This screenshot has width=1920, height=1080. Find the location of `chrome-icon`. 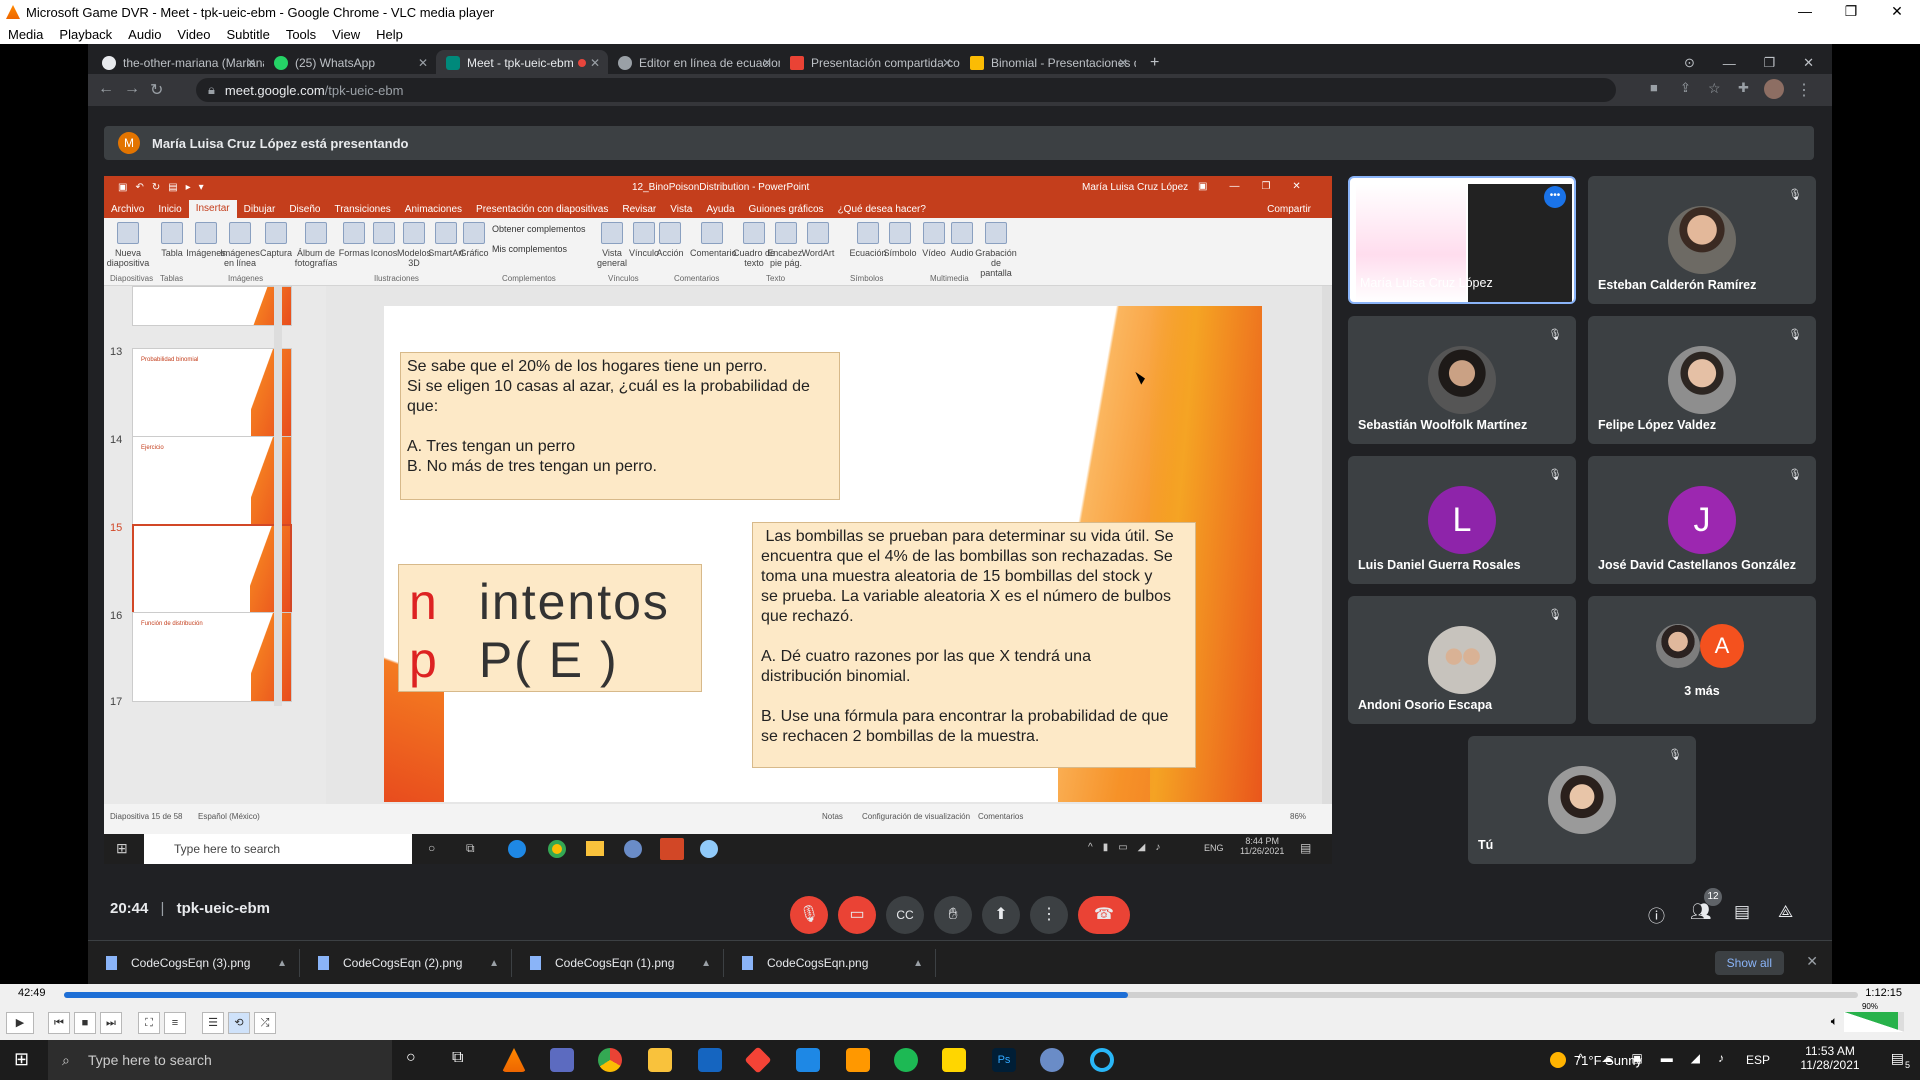

chrome-icon is located at coordinates (557, 849).